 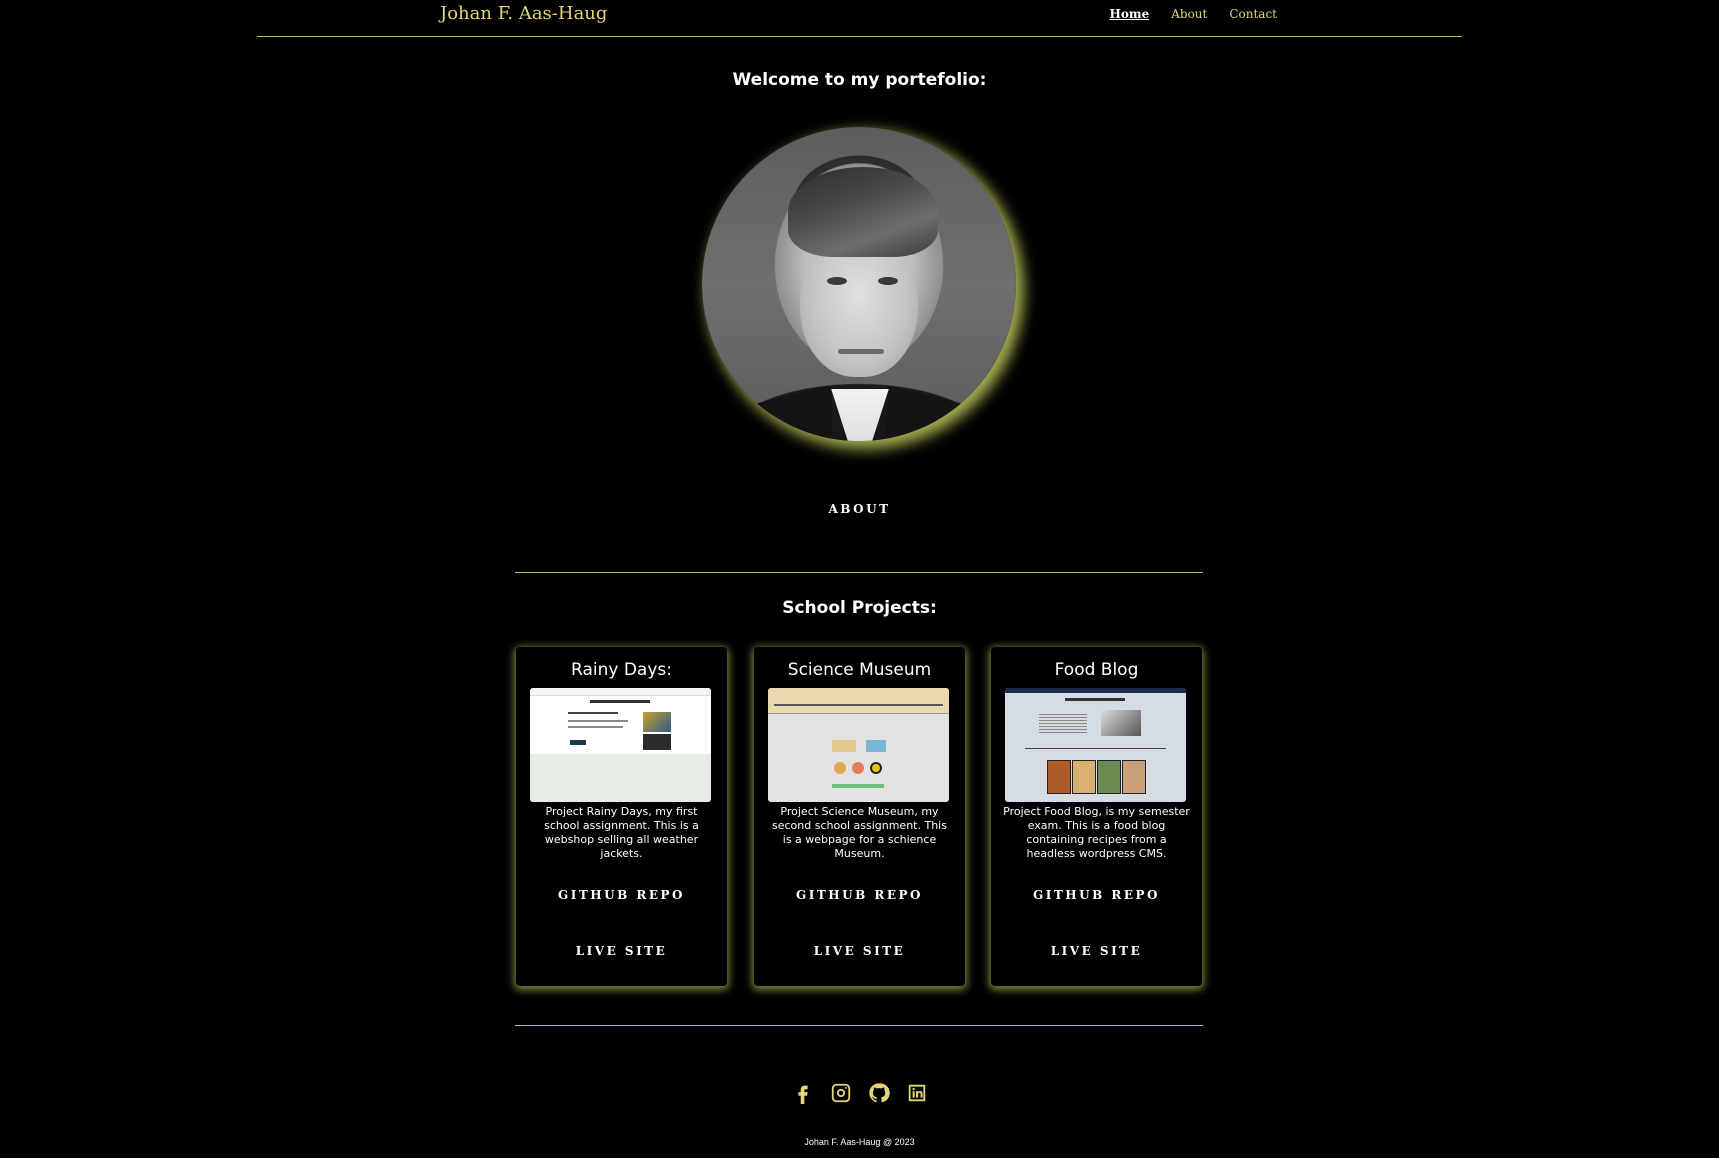 What do you see at coordinates (859, 1093) in the screenshot?
I see `social-links` at bounding box center [859, 1093].